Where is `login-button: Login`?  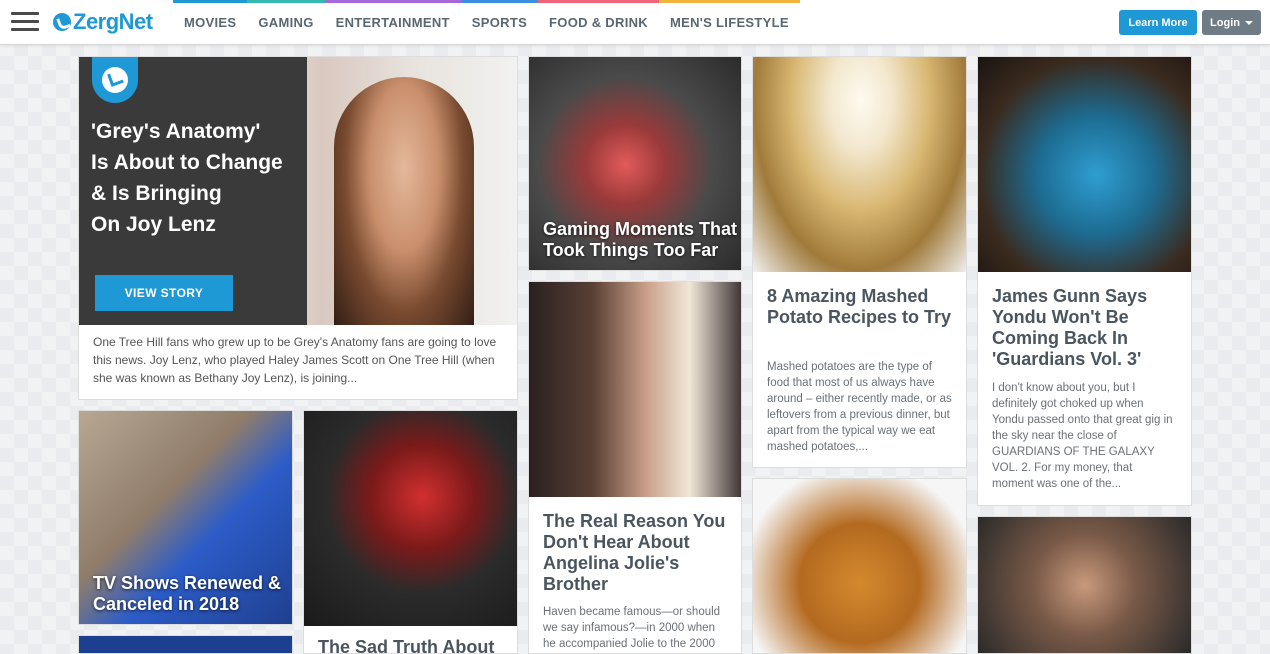 login-button: Login is located at coordinates (1231, 22).